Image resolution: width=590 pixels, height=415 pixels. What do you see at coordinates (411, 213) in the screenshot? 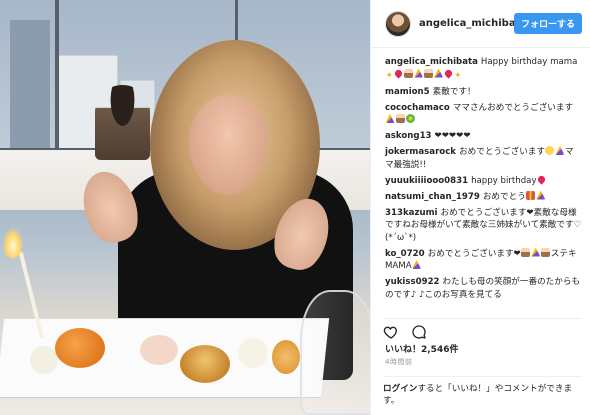
I see `comment-username: 313kazumi` at bounding box center [411, 213].